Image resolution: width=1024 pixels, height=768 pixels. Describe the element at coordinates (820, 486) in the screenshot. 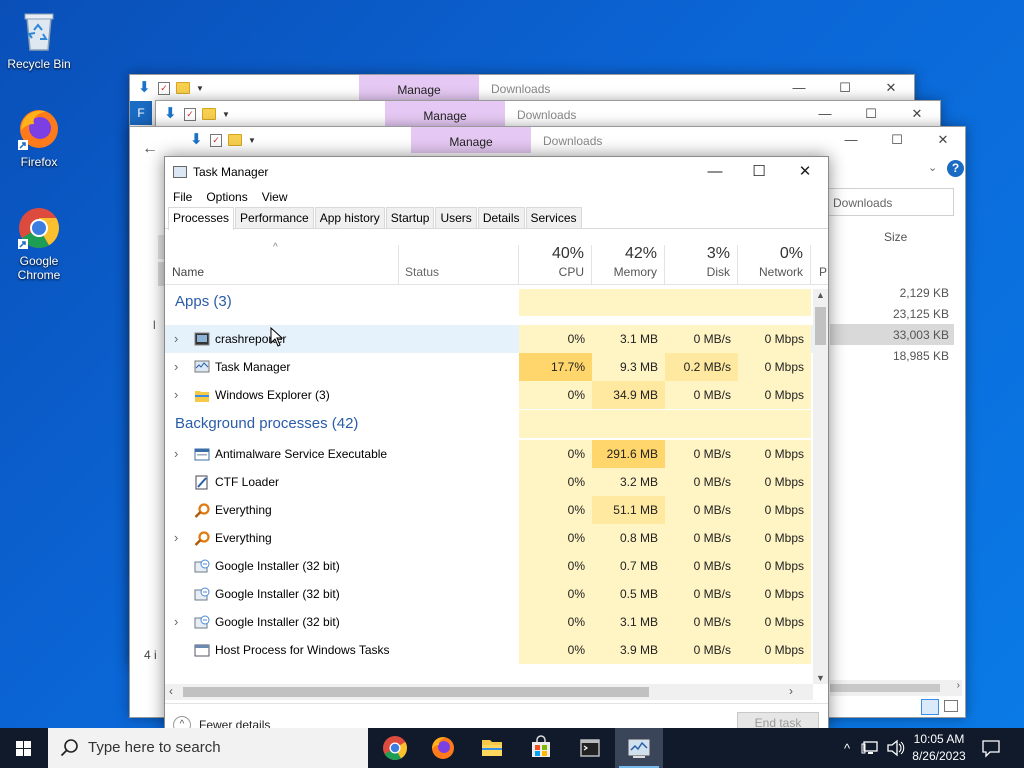

I see `vertical-scrollbar: ▲ ▼` at that location.